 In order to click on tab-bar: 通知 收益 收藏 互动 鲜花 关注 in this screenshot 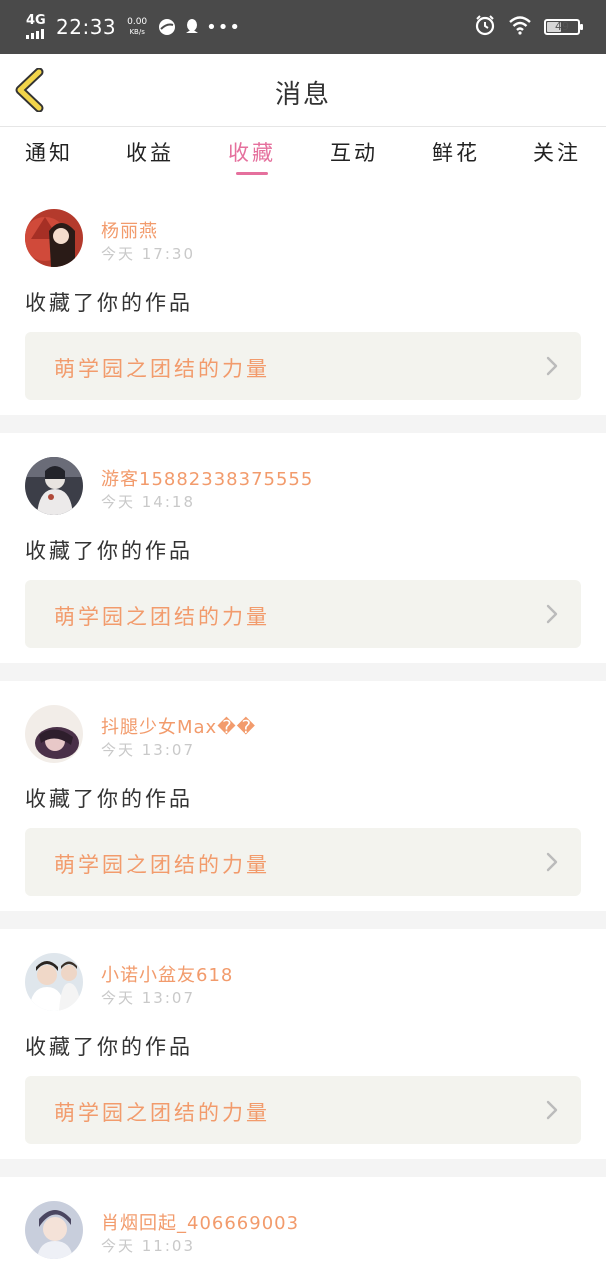, I will do `click(303, 154)`.